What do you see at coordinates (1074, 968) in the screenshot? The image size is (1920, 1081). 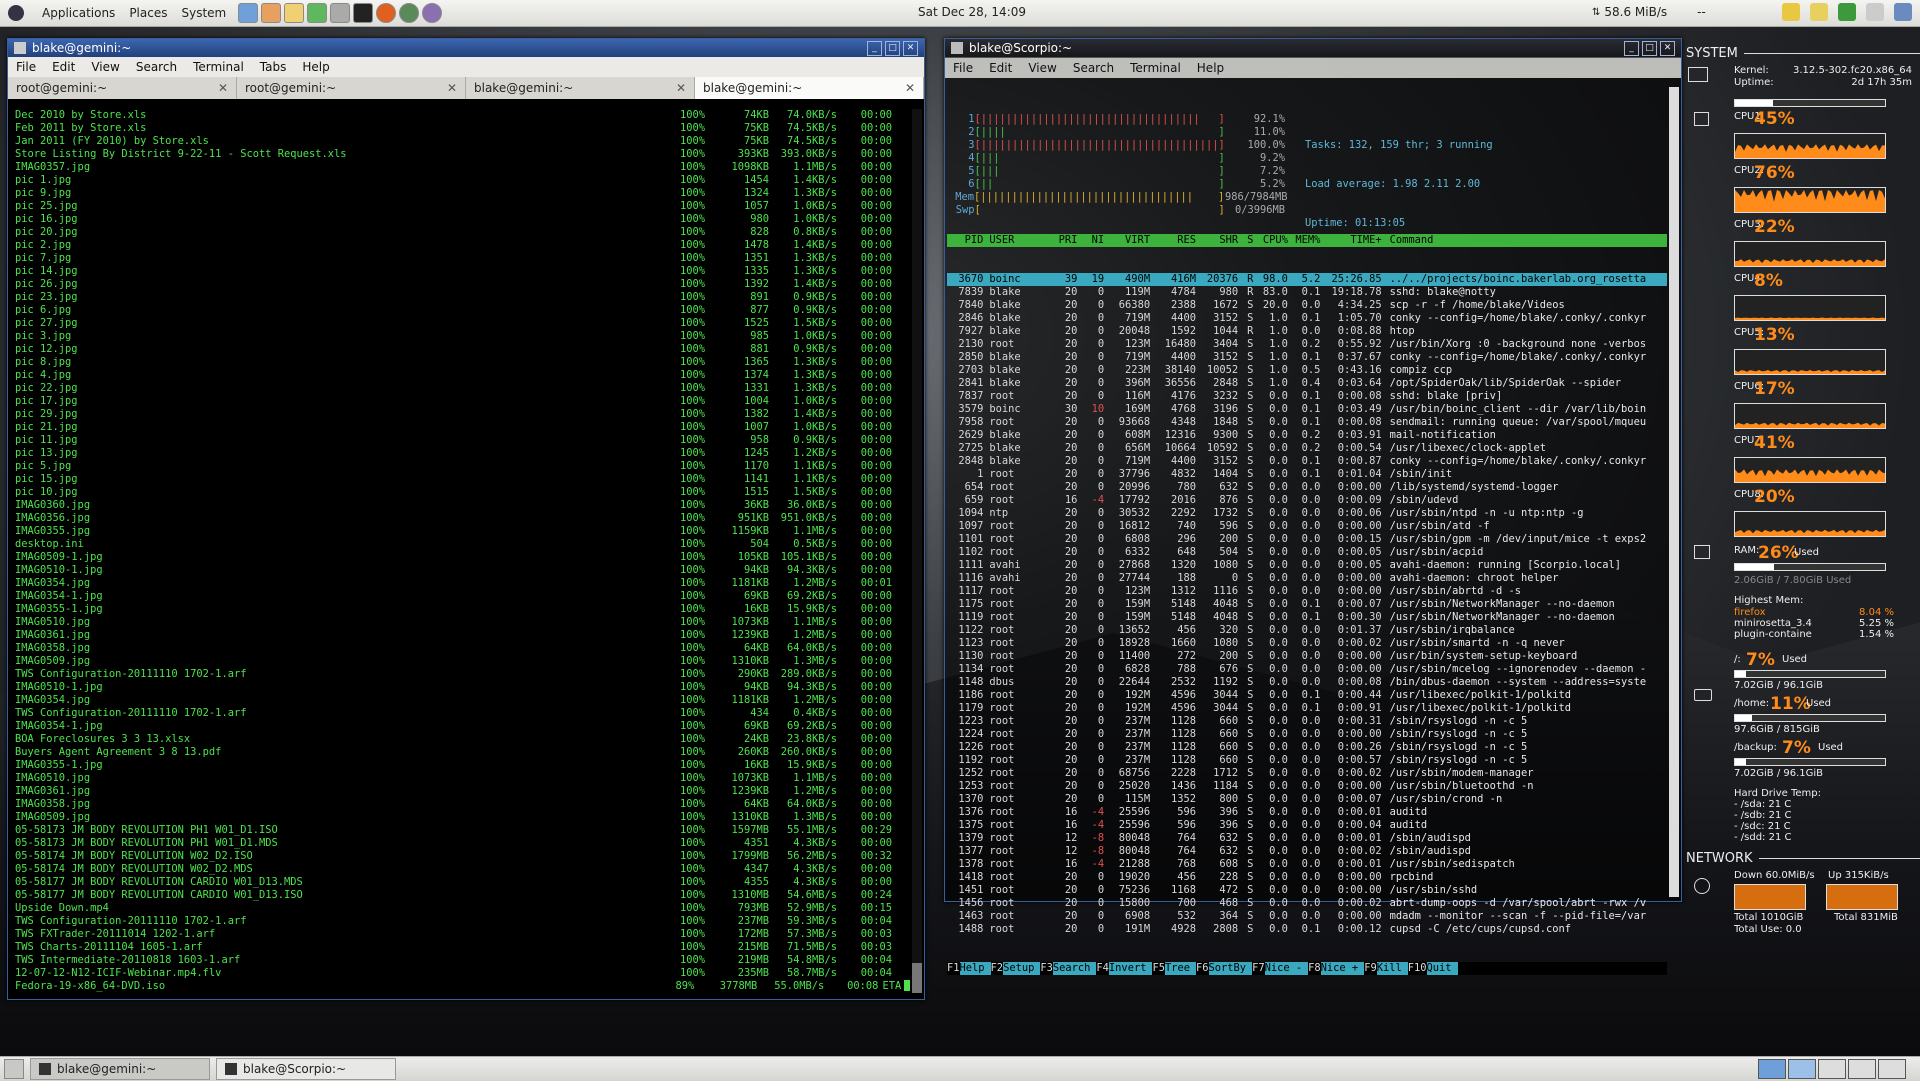 I see `fkey-action-search: Search` at bounding box center [1074, 968].